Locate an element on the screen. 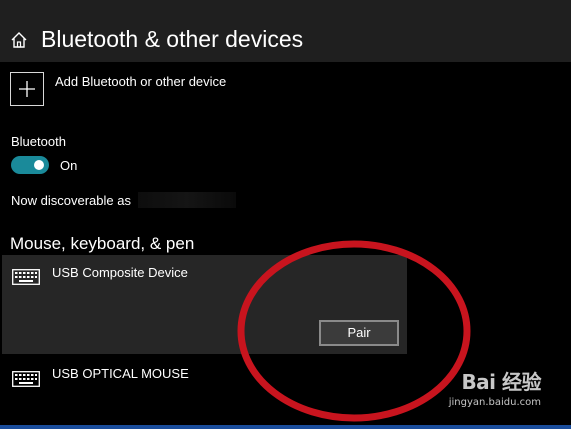  discoverable-label: Now discoverable as is located at coordinates (71, 200).